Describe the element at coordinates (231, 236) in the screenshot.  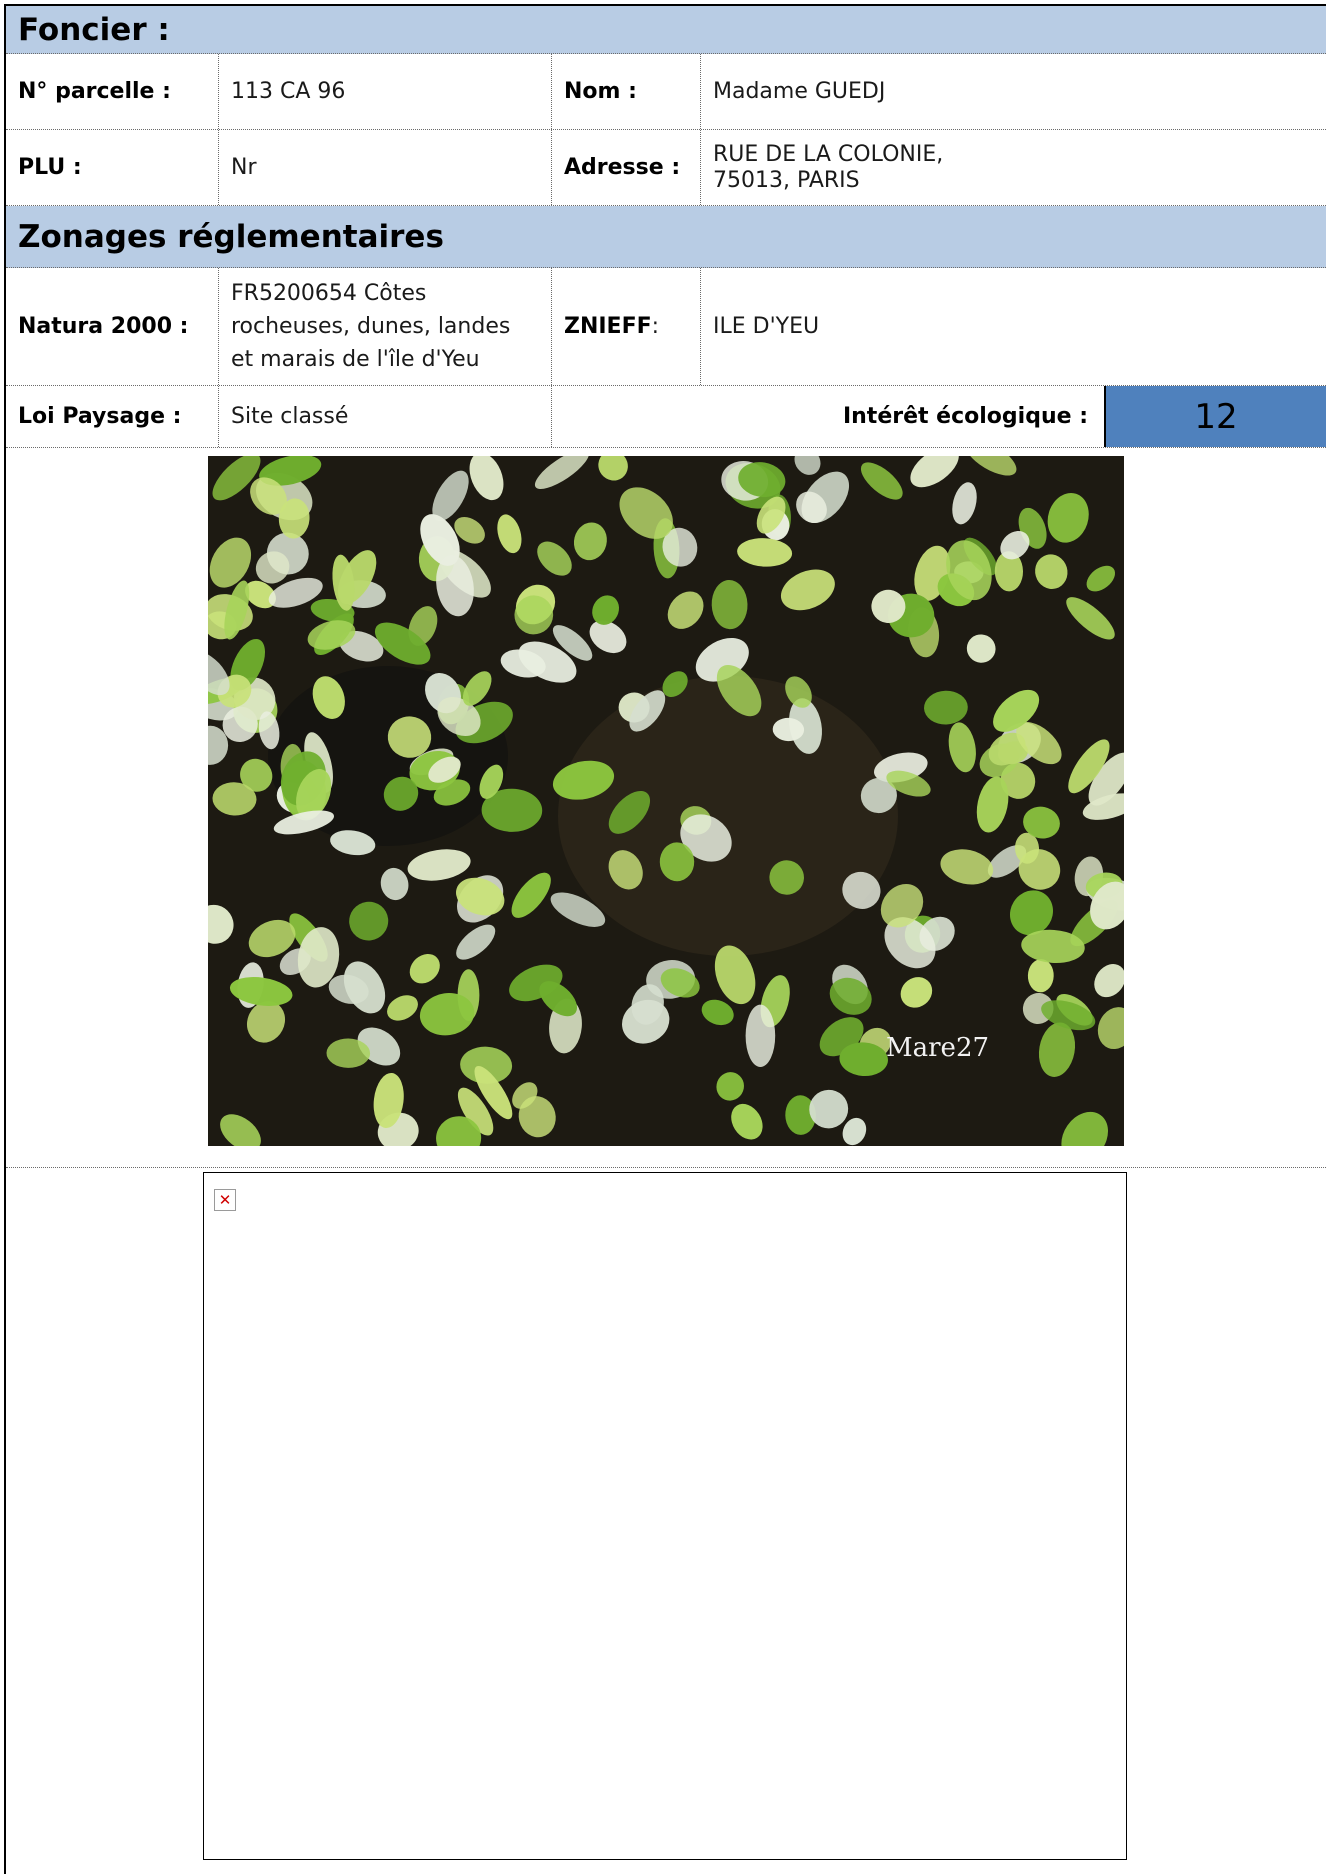
I see `section-zonages-title: Zonages réglementaires` at that location.